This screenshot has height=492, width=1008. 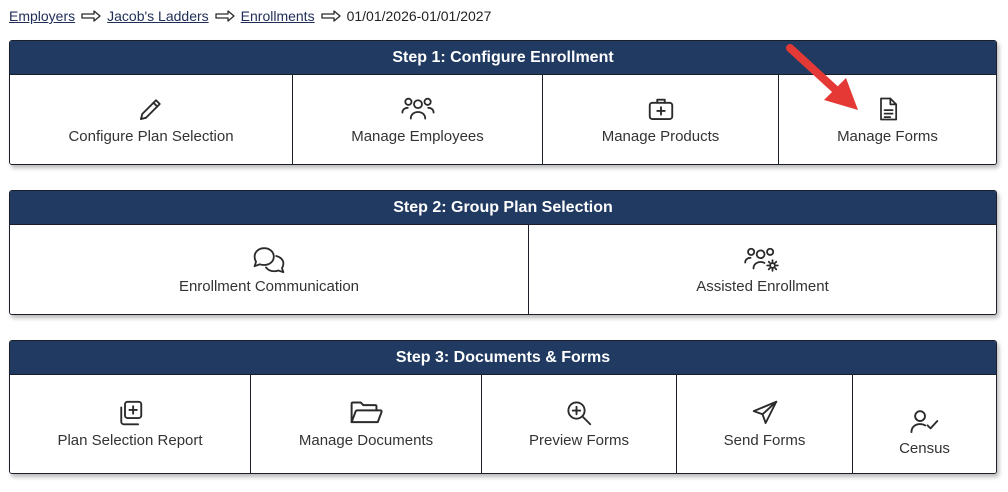 What do you see at coordinates (925, 421) in the screenshot?
I see `user-check-icon` at bounding box center [925, 421].